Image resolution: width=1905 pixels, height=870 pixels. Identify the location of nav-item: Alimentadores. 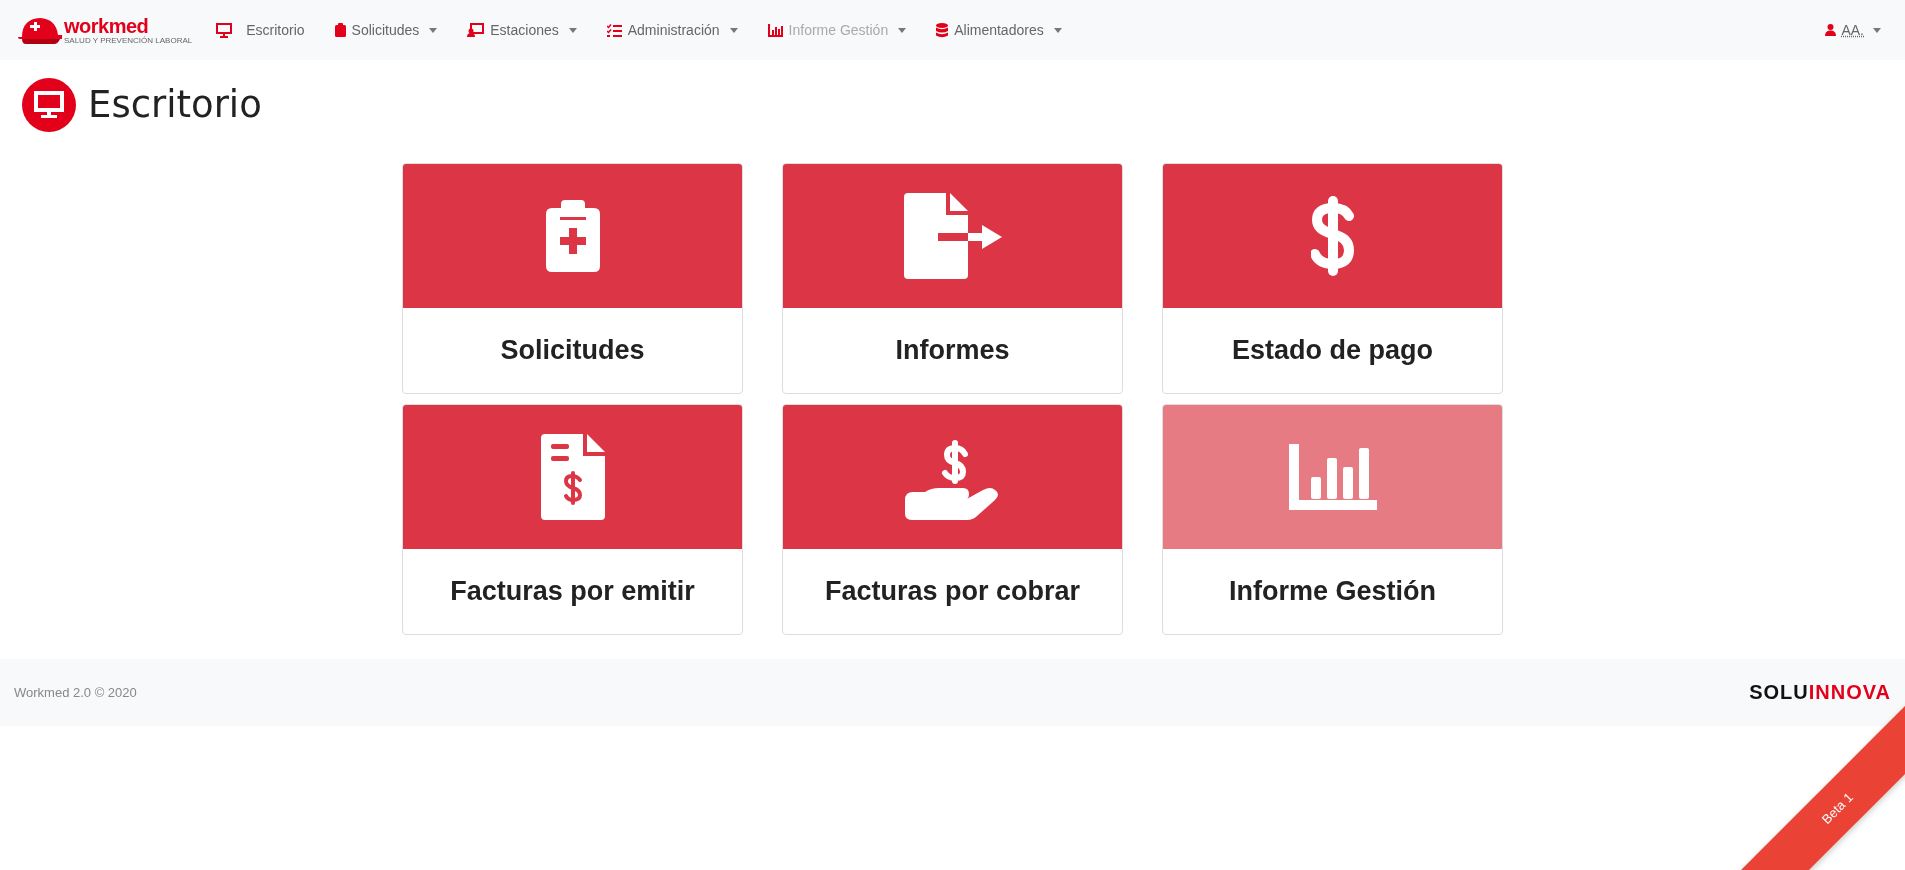
(999, 30).